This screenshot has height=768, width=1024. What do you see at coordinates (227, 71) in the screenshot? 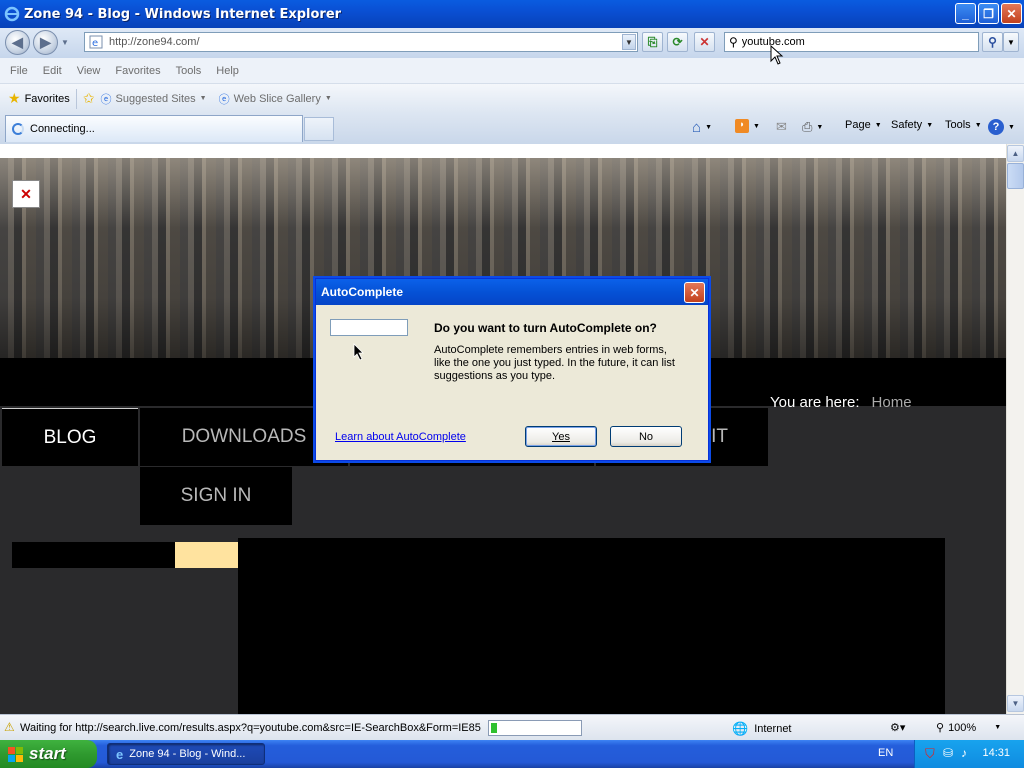
I see `menu-help: Help` at bounding box center [227, 71].